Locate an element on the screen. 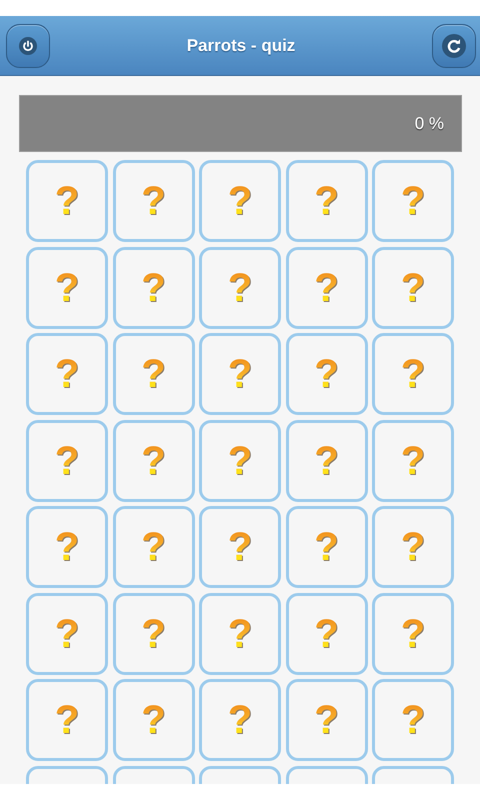 This screenshot has width=480, height=800. refresh-icon is located at coordinates (454, 46).